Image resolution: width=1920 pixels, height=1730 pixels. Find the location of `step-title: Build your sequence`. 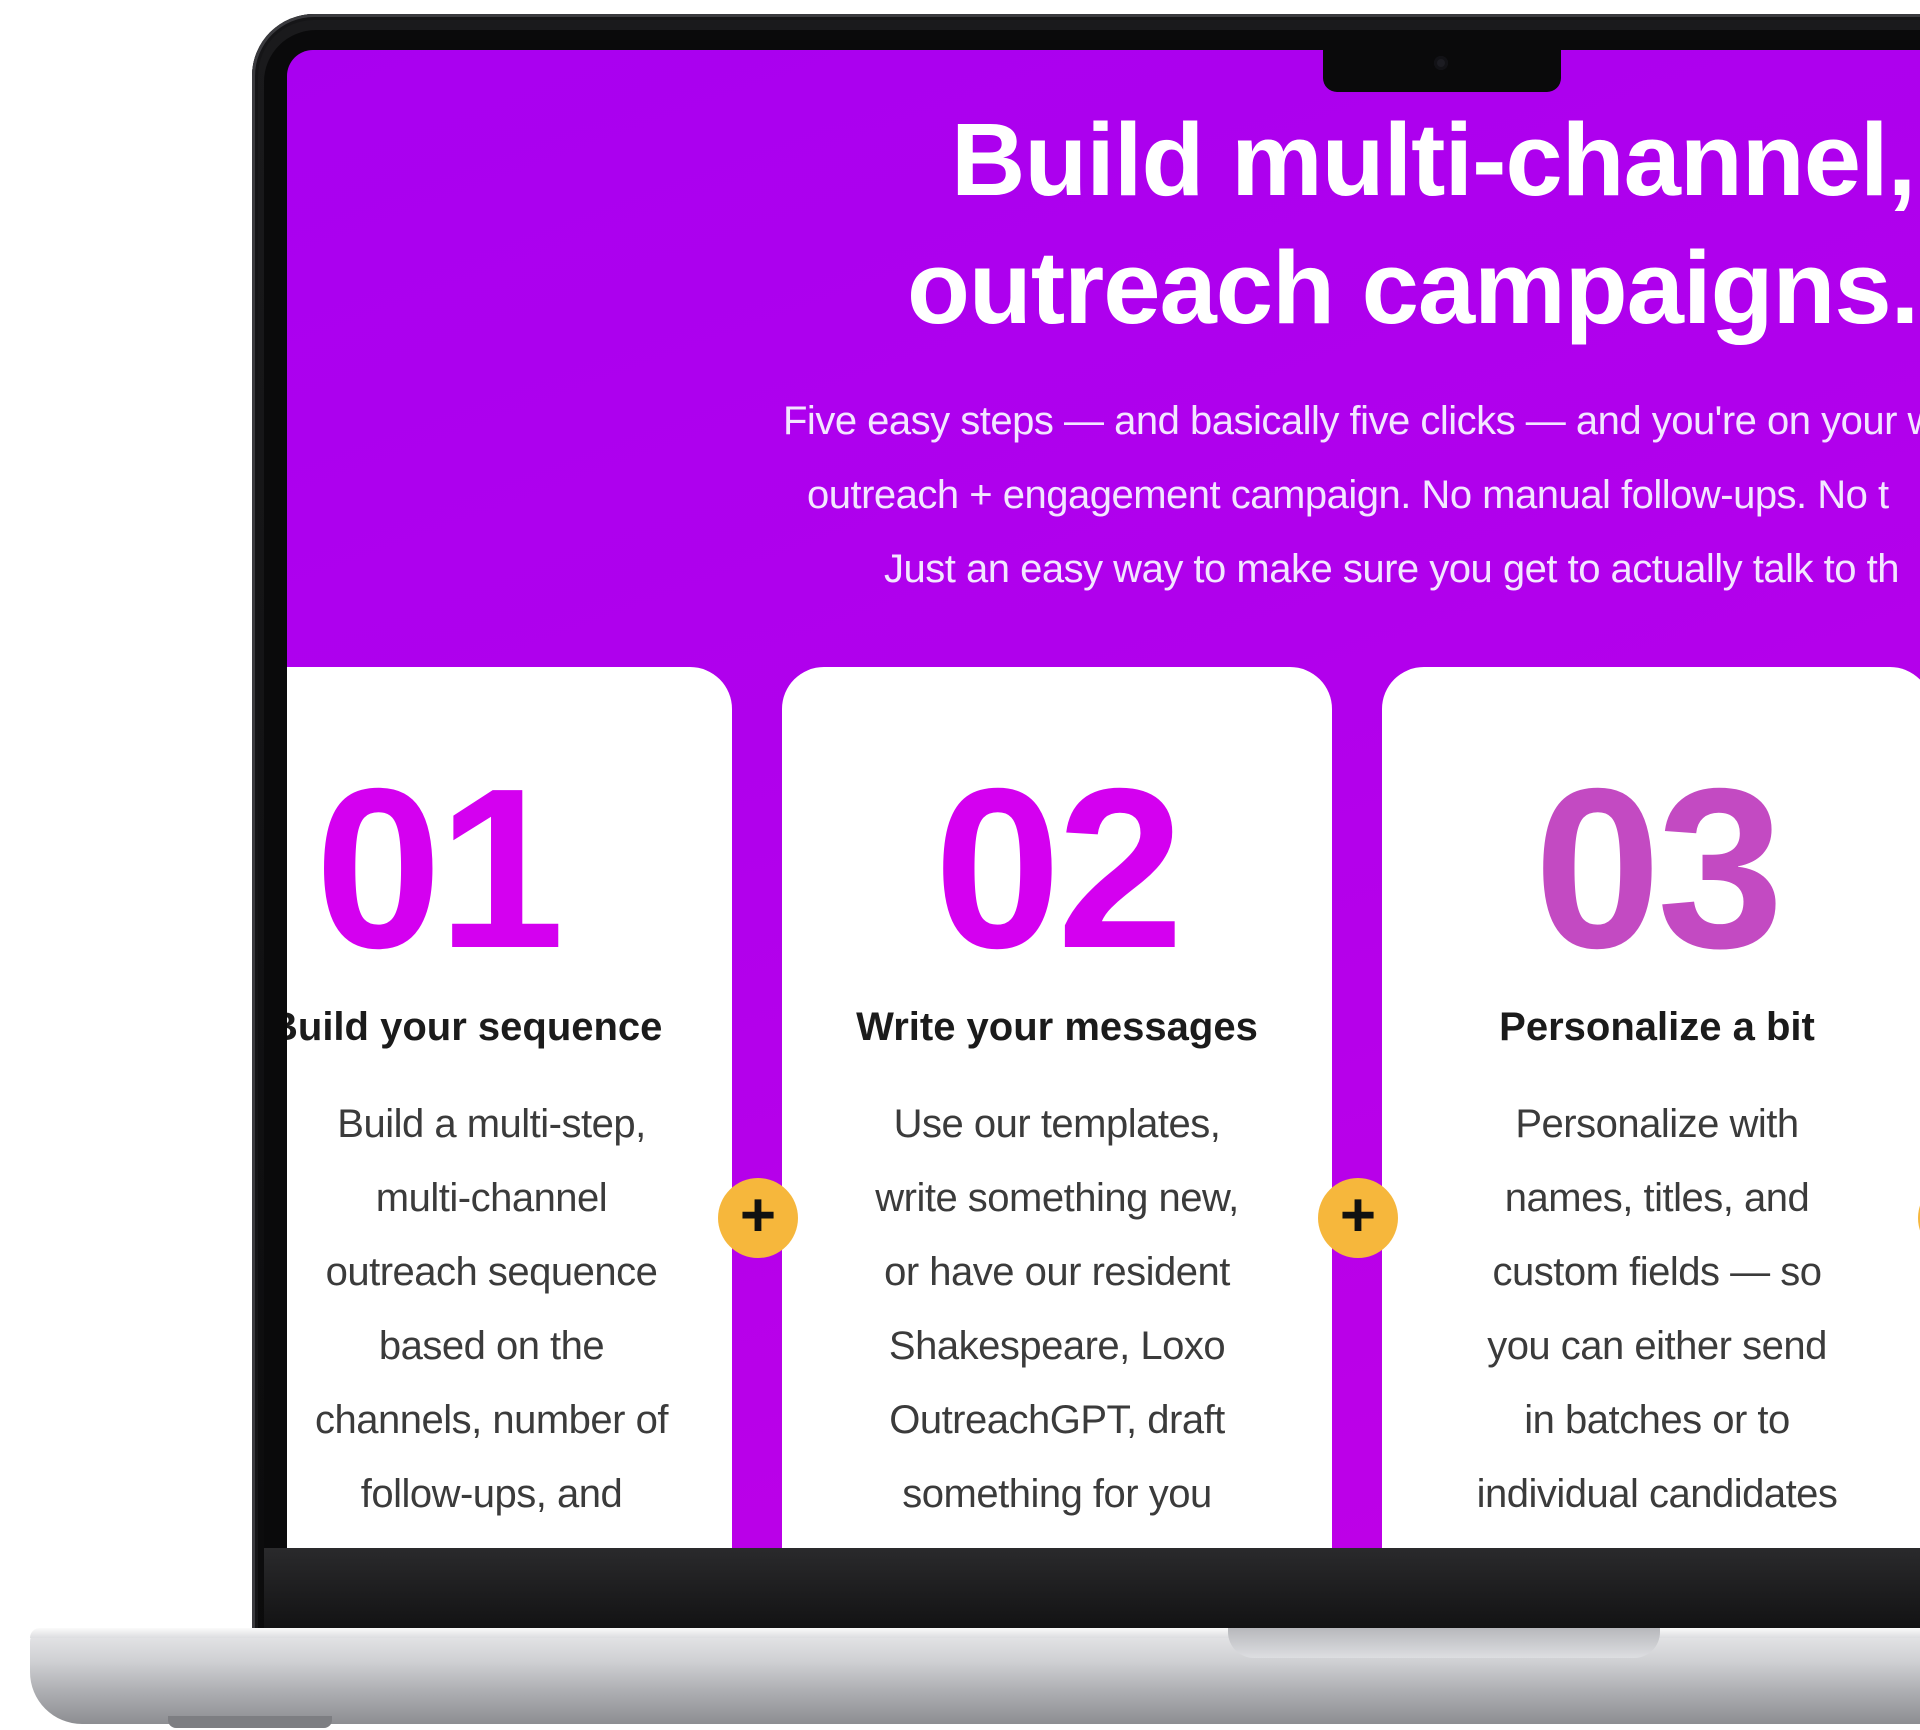

step-title: Build your sequence is located at coordinates (475, 1027).